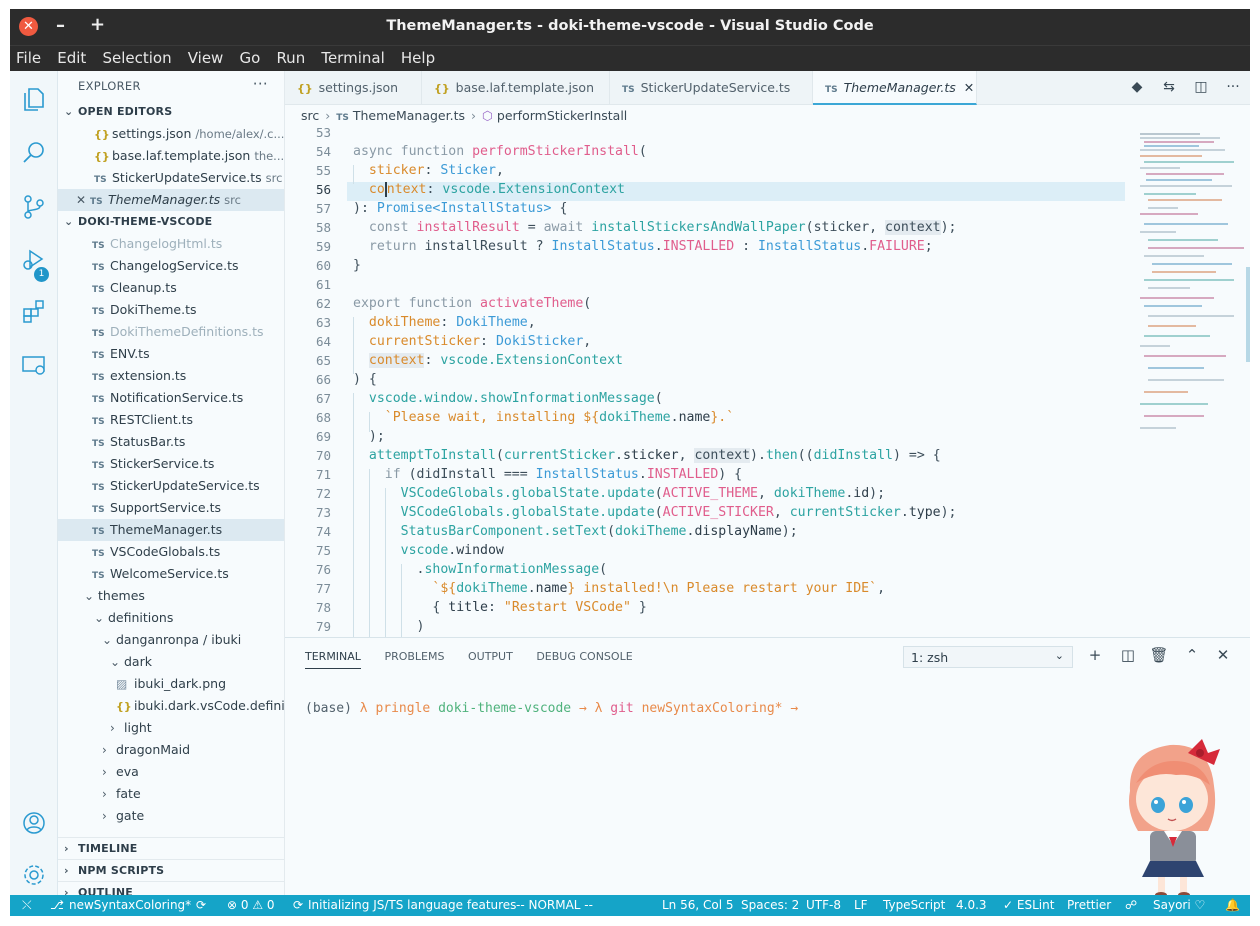  I want to click on menu-file: File, so click(28, 56).